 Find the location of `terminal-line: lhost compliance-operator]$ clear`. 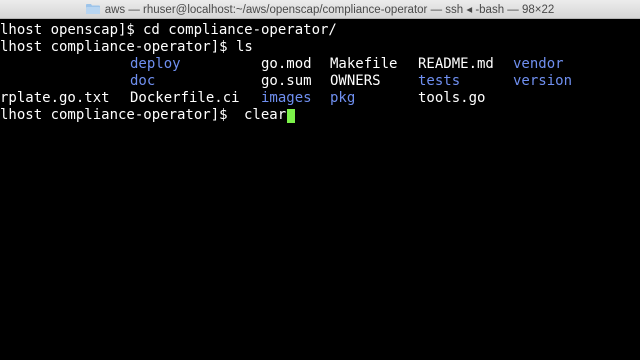

terminal-line: lhost compliance-operator]$ clear is located at coordinates (320, 115).